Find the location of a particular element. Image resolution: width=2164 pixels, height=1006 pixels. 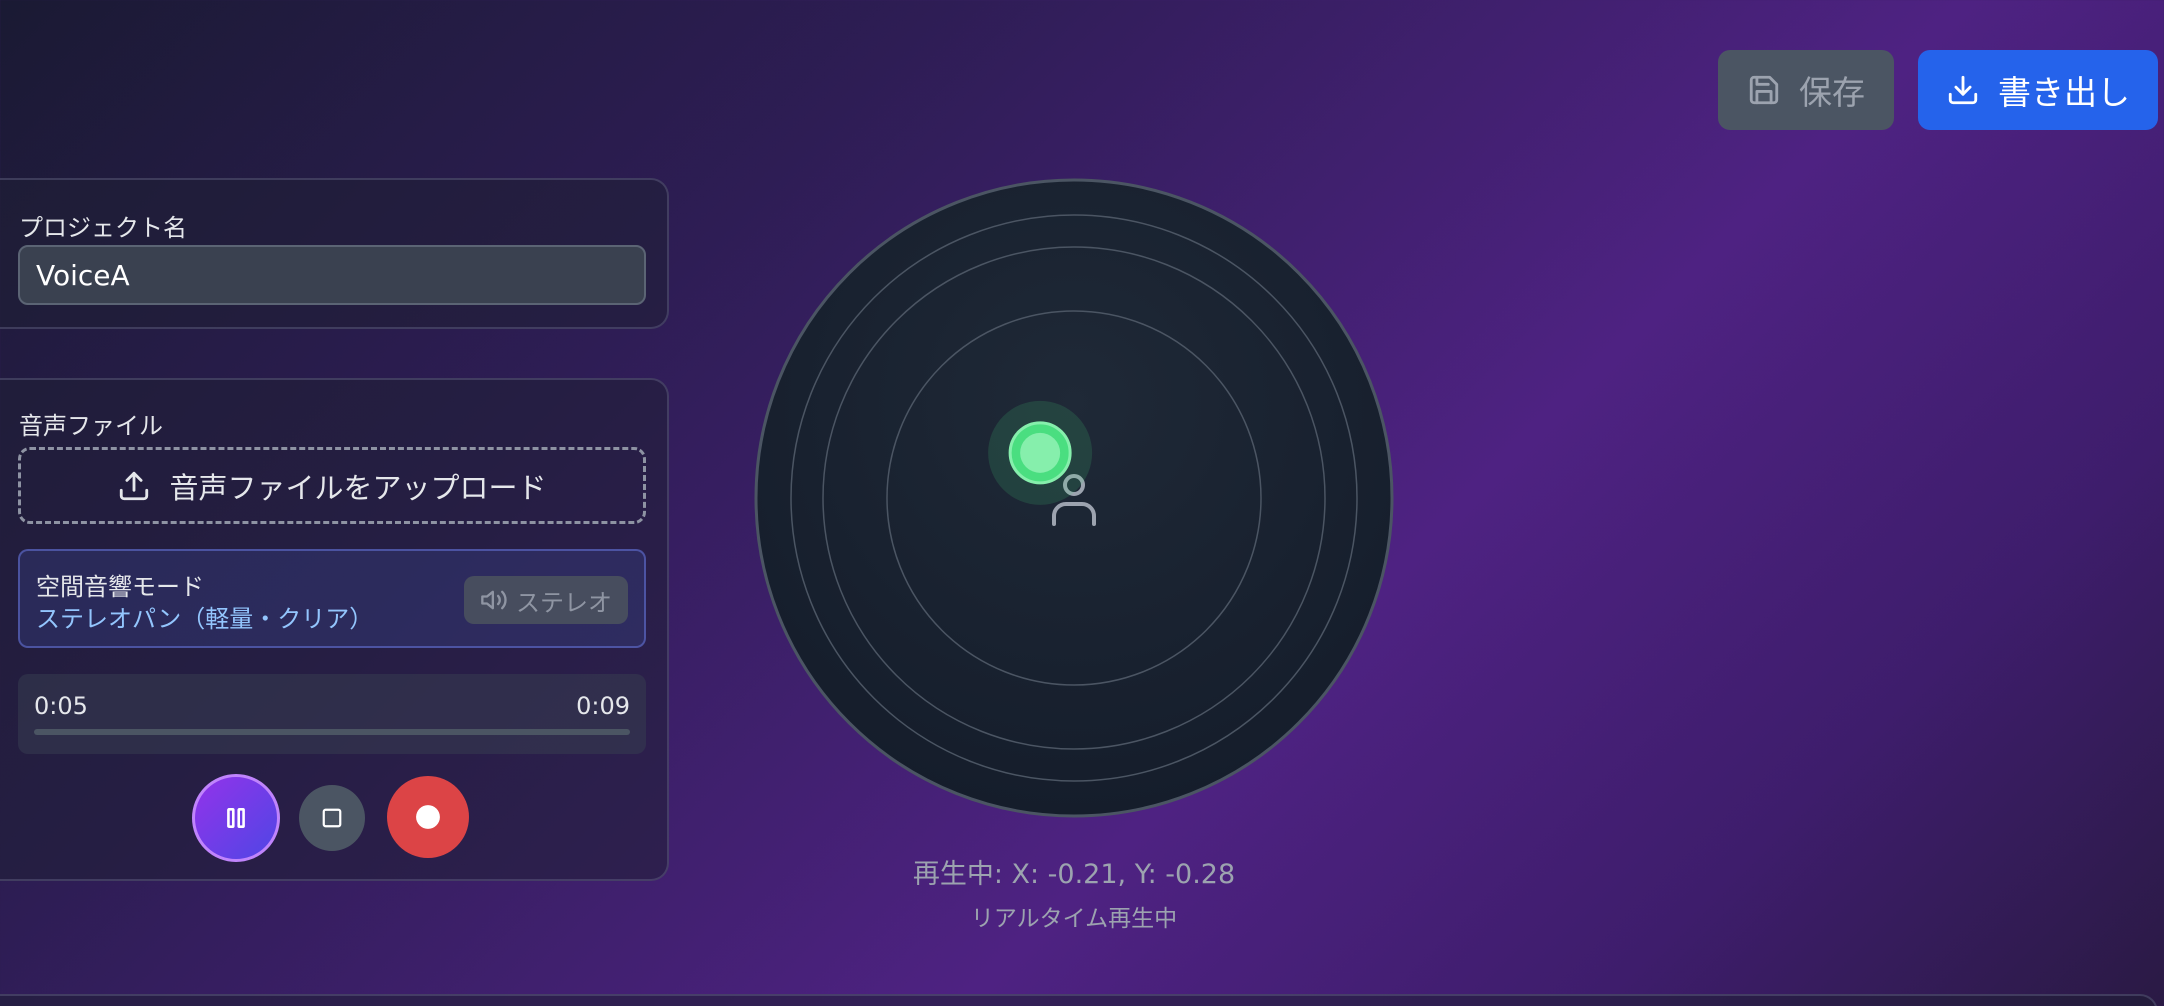

export-button: 書き出し is located at coordinates (2038, 90).